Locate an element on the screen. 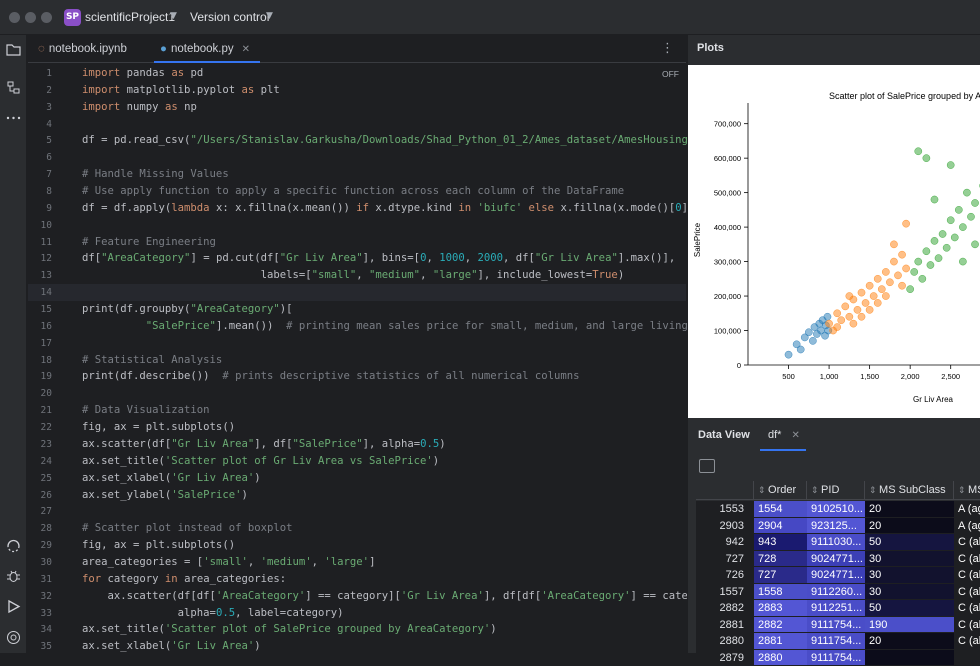 This screenshot has width=980, height=666. table-cell: 943 is located at coordinates (780, 542).